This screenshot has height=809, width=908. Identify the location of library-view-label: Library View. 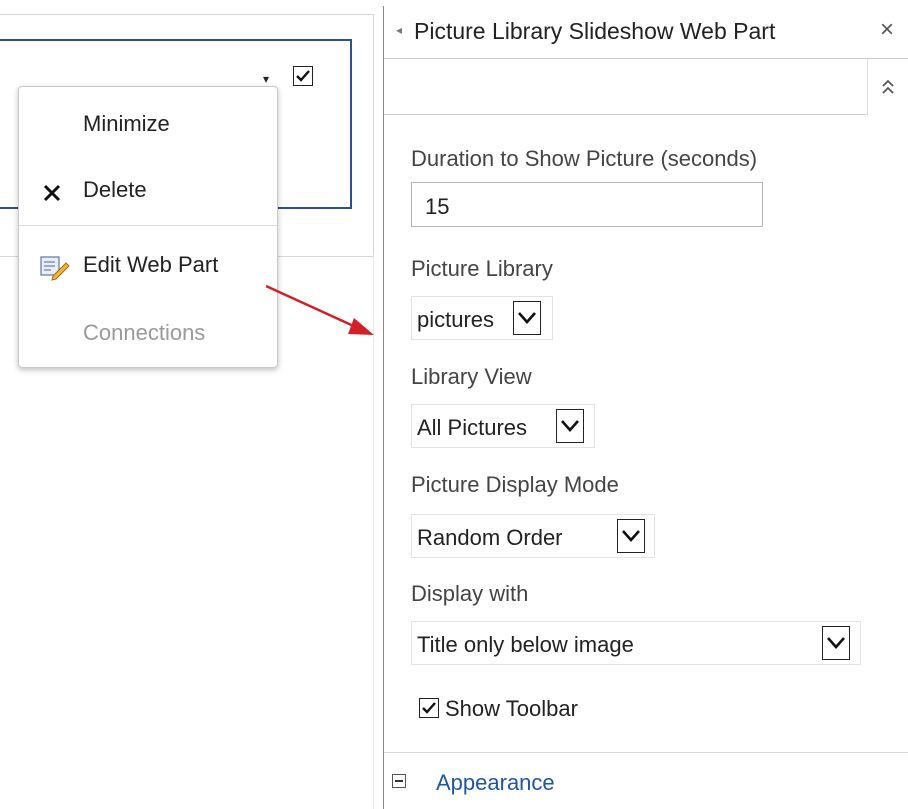
(471, 376).